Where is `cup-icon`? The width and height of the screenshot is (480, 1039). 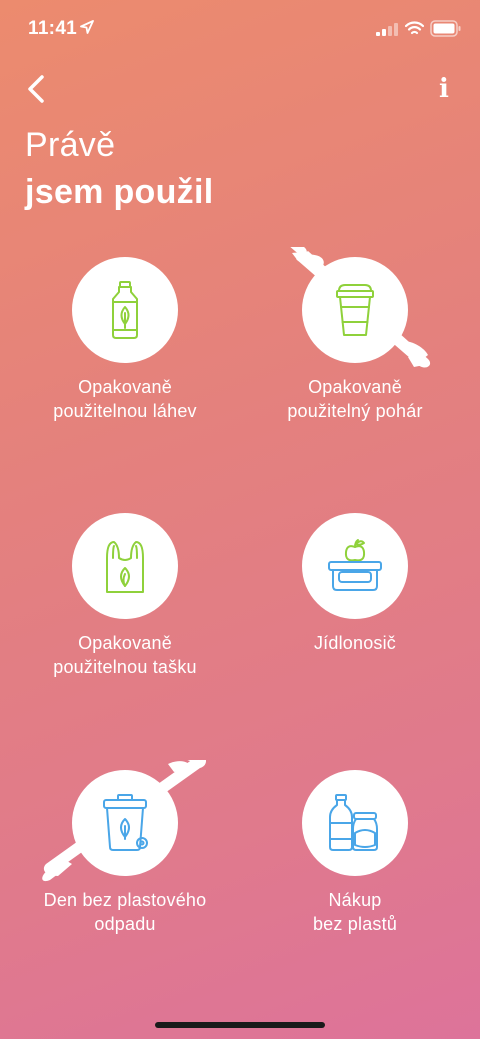 cup-icon is located at coordinates (355, 310).